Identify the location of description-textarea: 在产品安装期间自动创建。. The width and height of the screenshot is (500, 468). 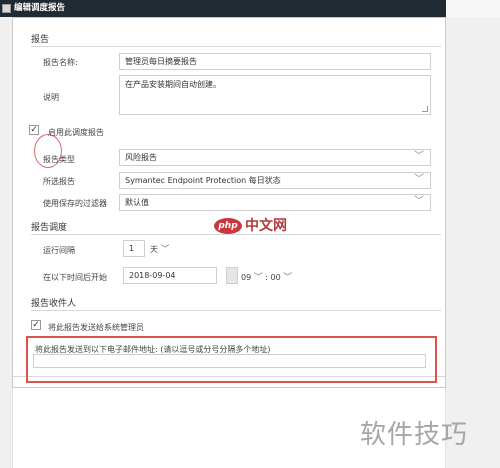
(275, 95).